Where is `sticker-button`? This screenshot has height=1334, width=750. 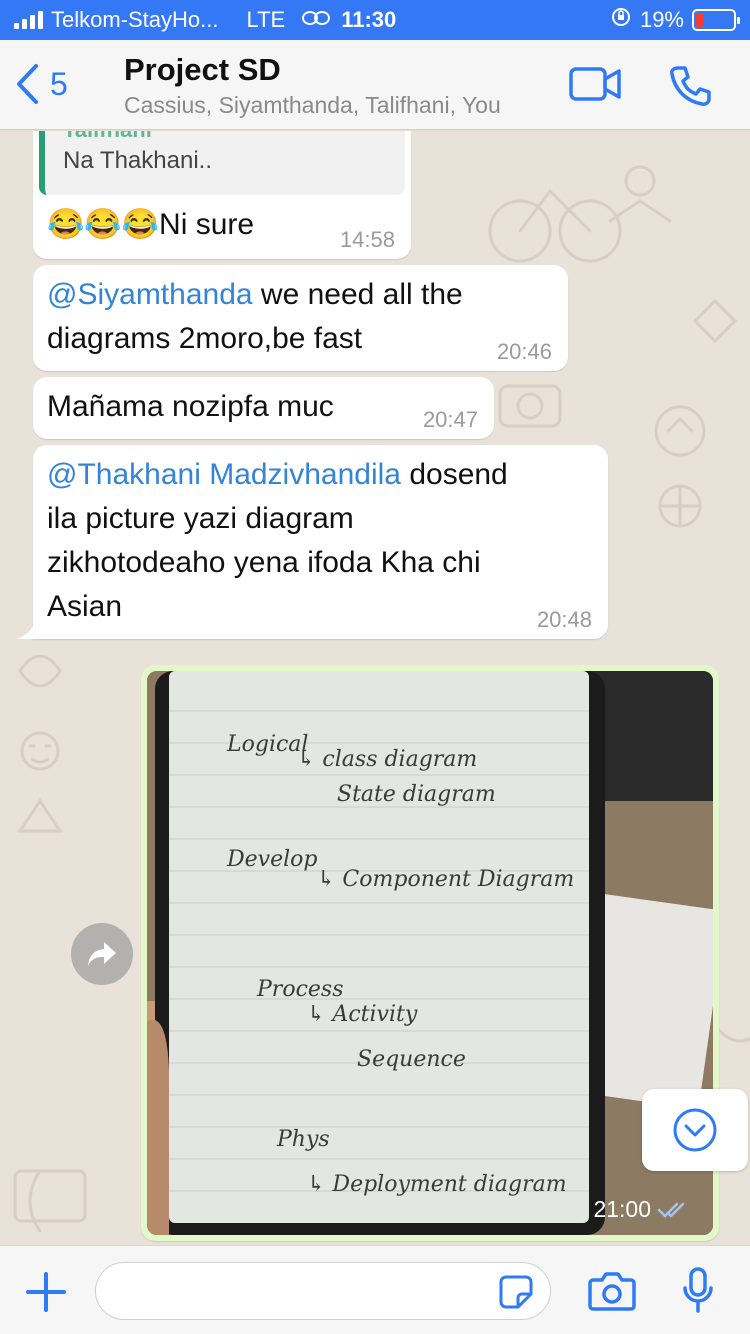 sticker-button is located at coordinates (516, 1294).